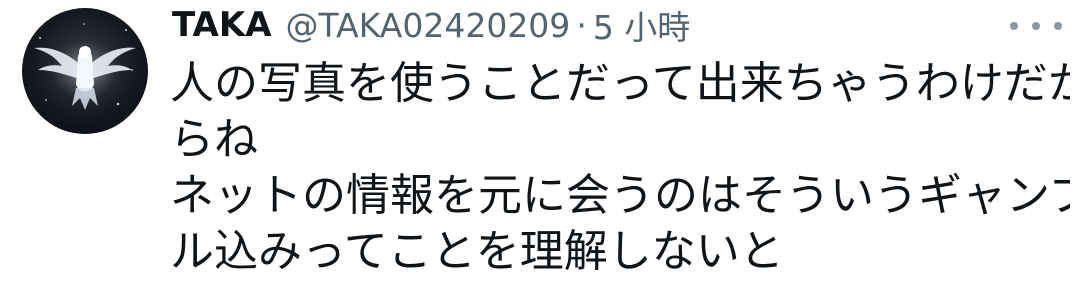 The image size is (1080, 287). I want to click on author-handle: @TAKA02420209, so click(428, 25).